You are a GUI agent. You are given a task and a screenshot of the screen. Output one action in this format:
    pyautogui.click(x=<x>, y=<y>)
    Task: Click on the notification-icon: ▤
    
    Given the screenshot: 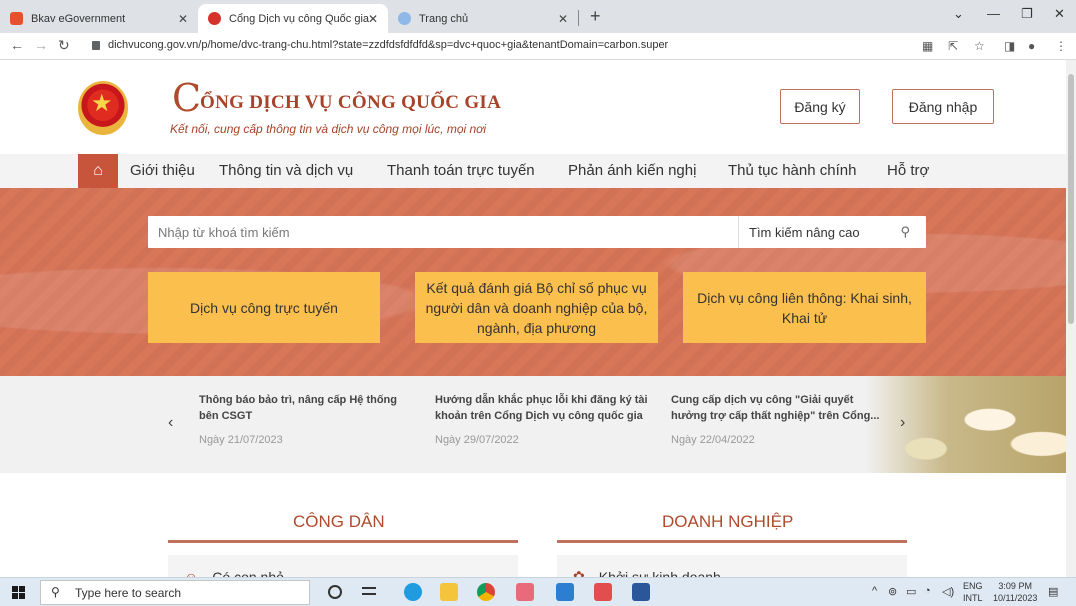 What is the action you would take?
    pyautogui.click(x=1053, y=591)
    